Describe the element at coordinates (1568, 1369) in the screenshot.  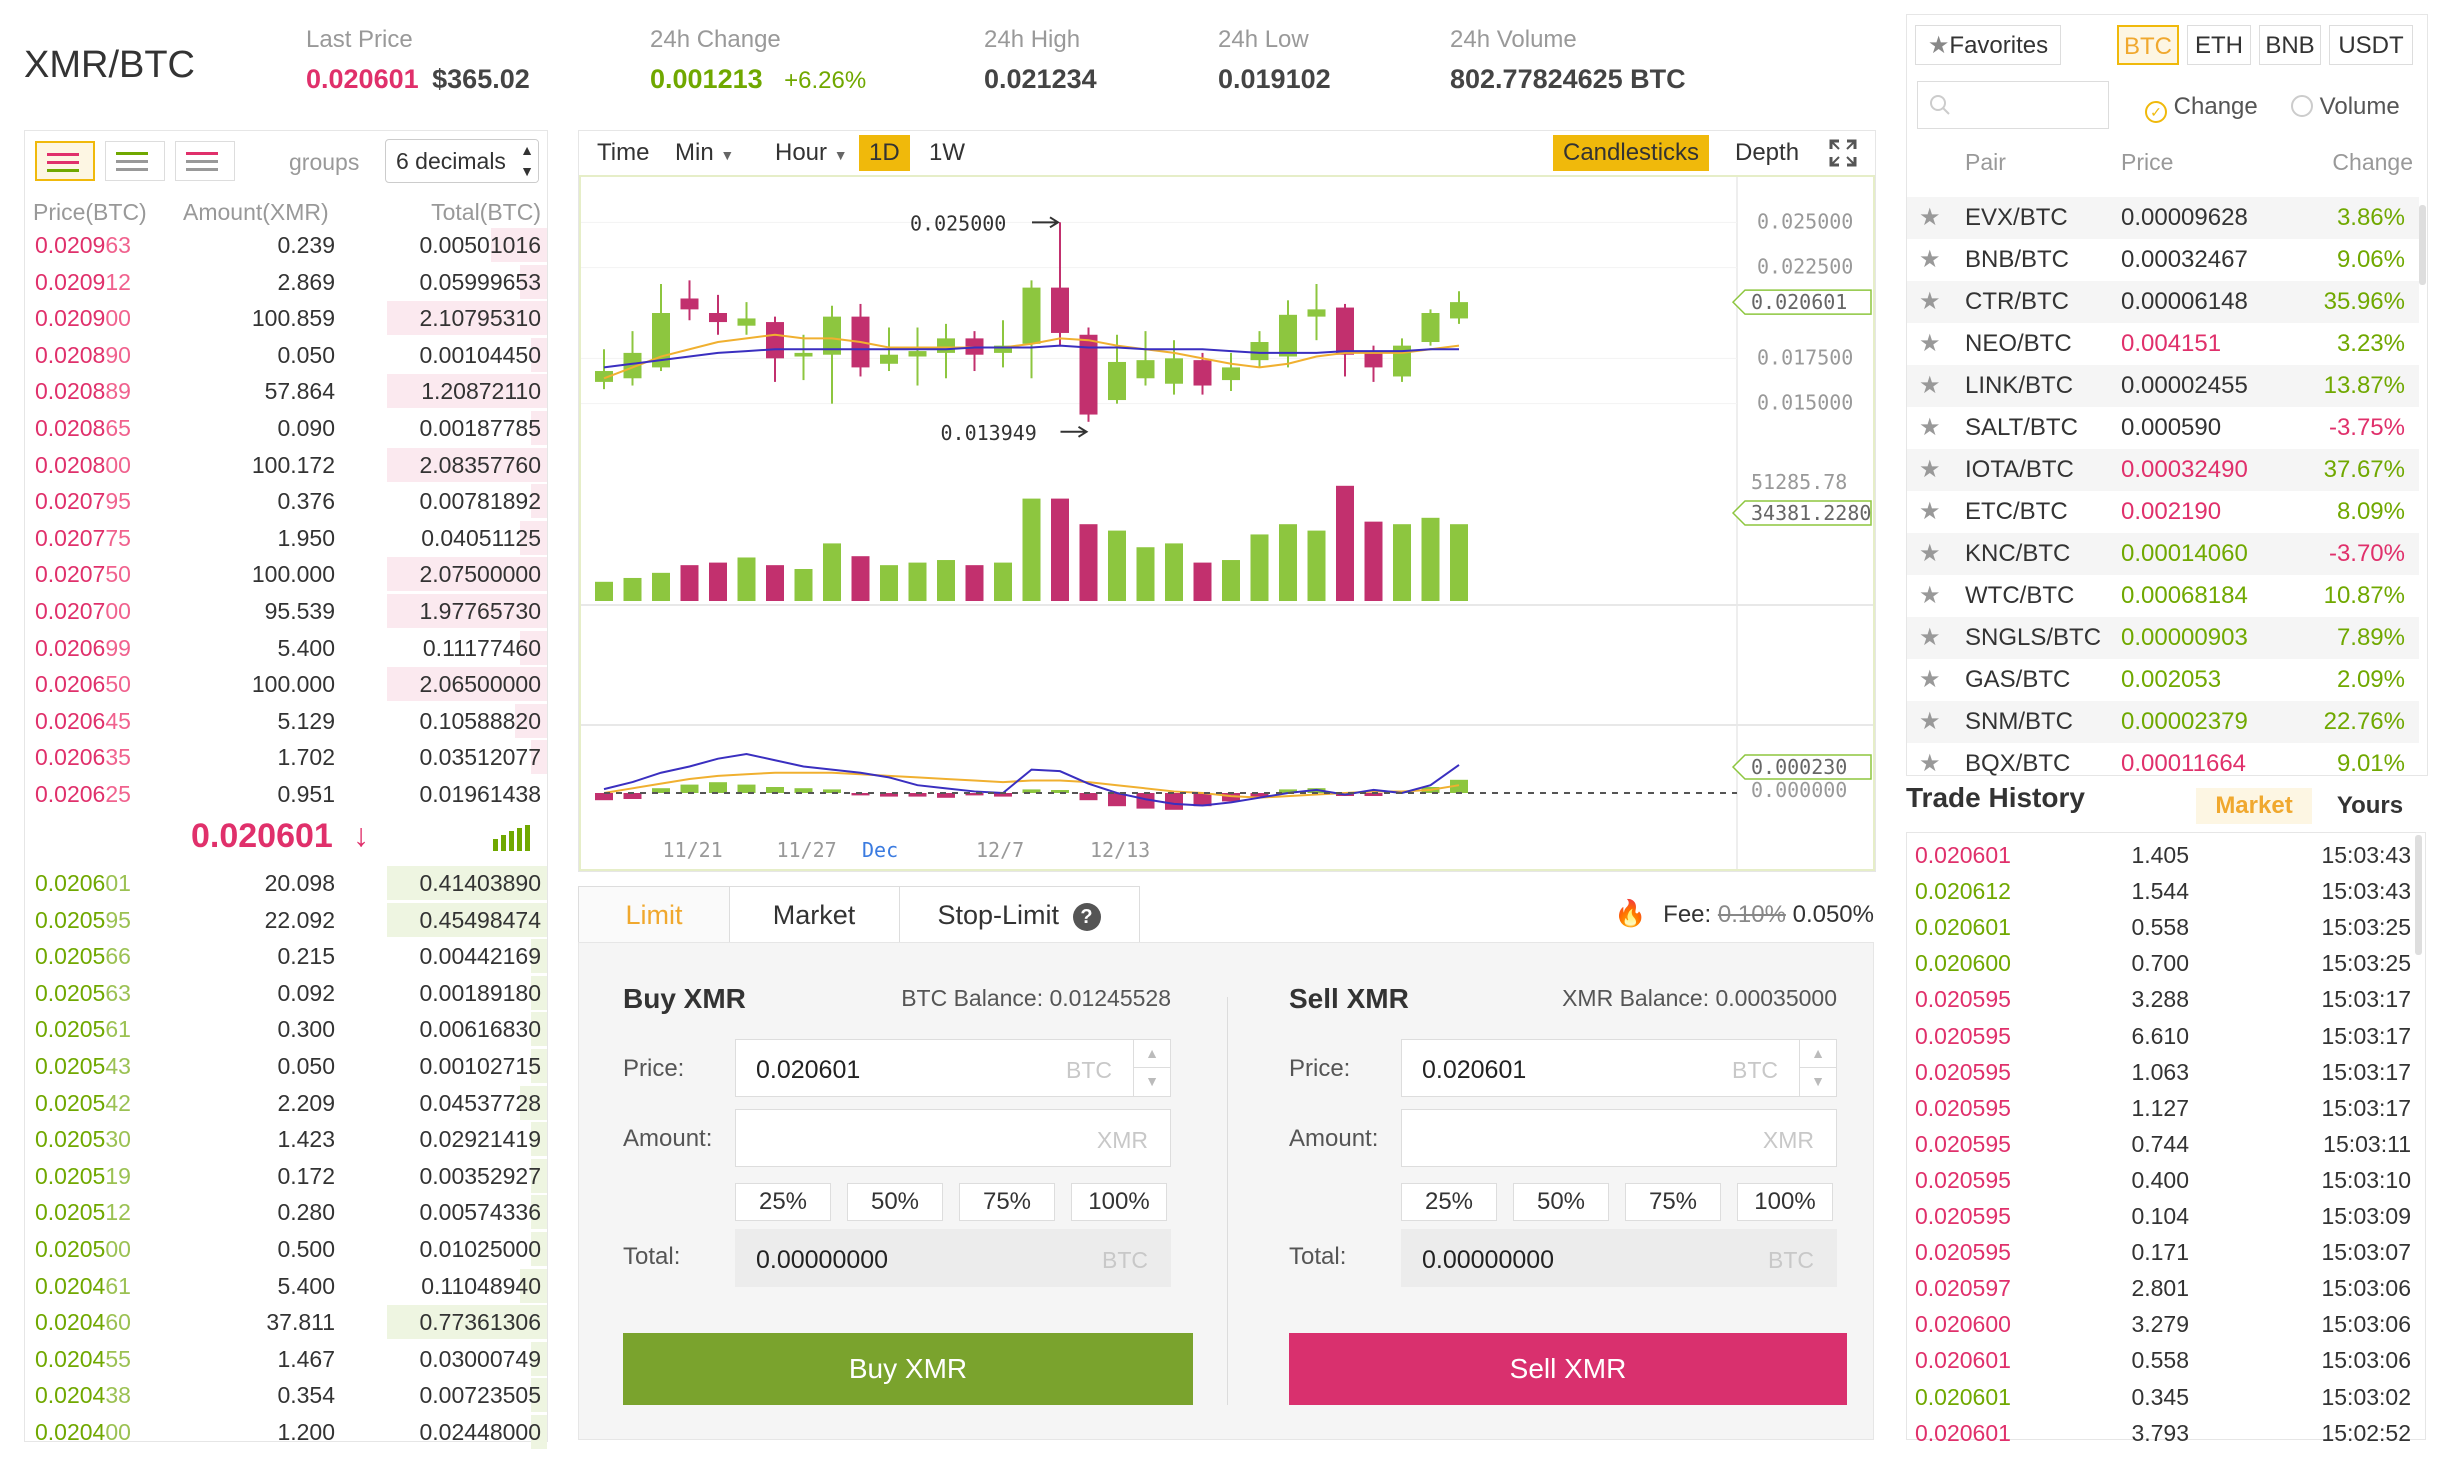
I see `sell-button: Sell XMR` at that location.